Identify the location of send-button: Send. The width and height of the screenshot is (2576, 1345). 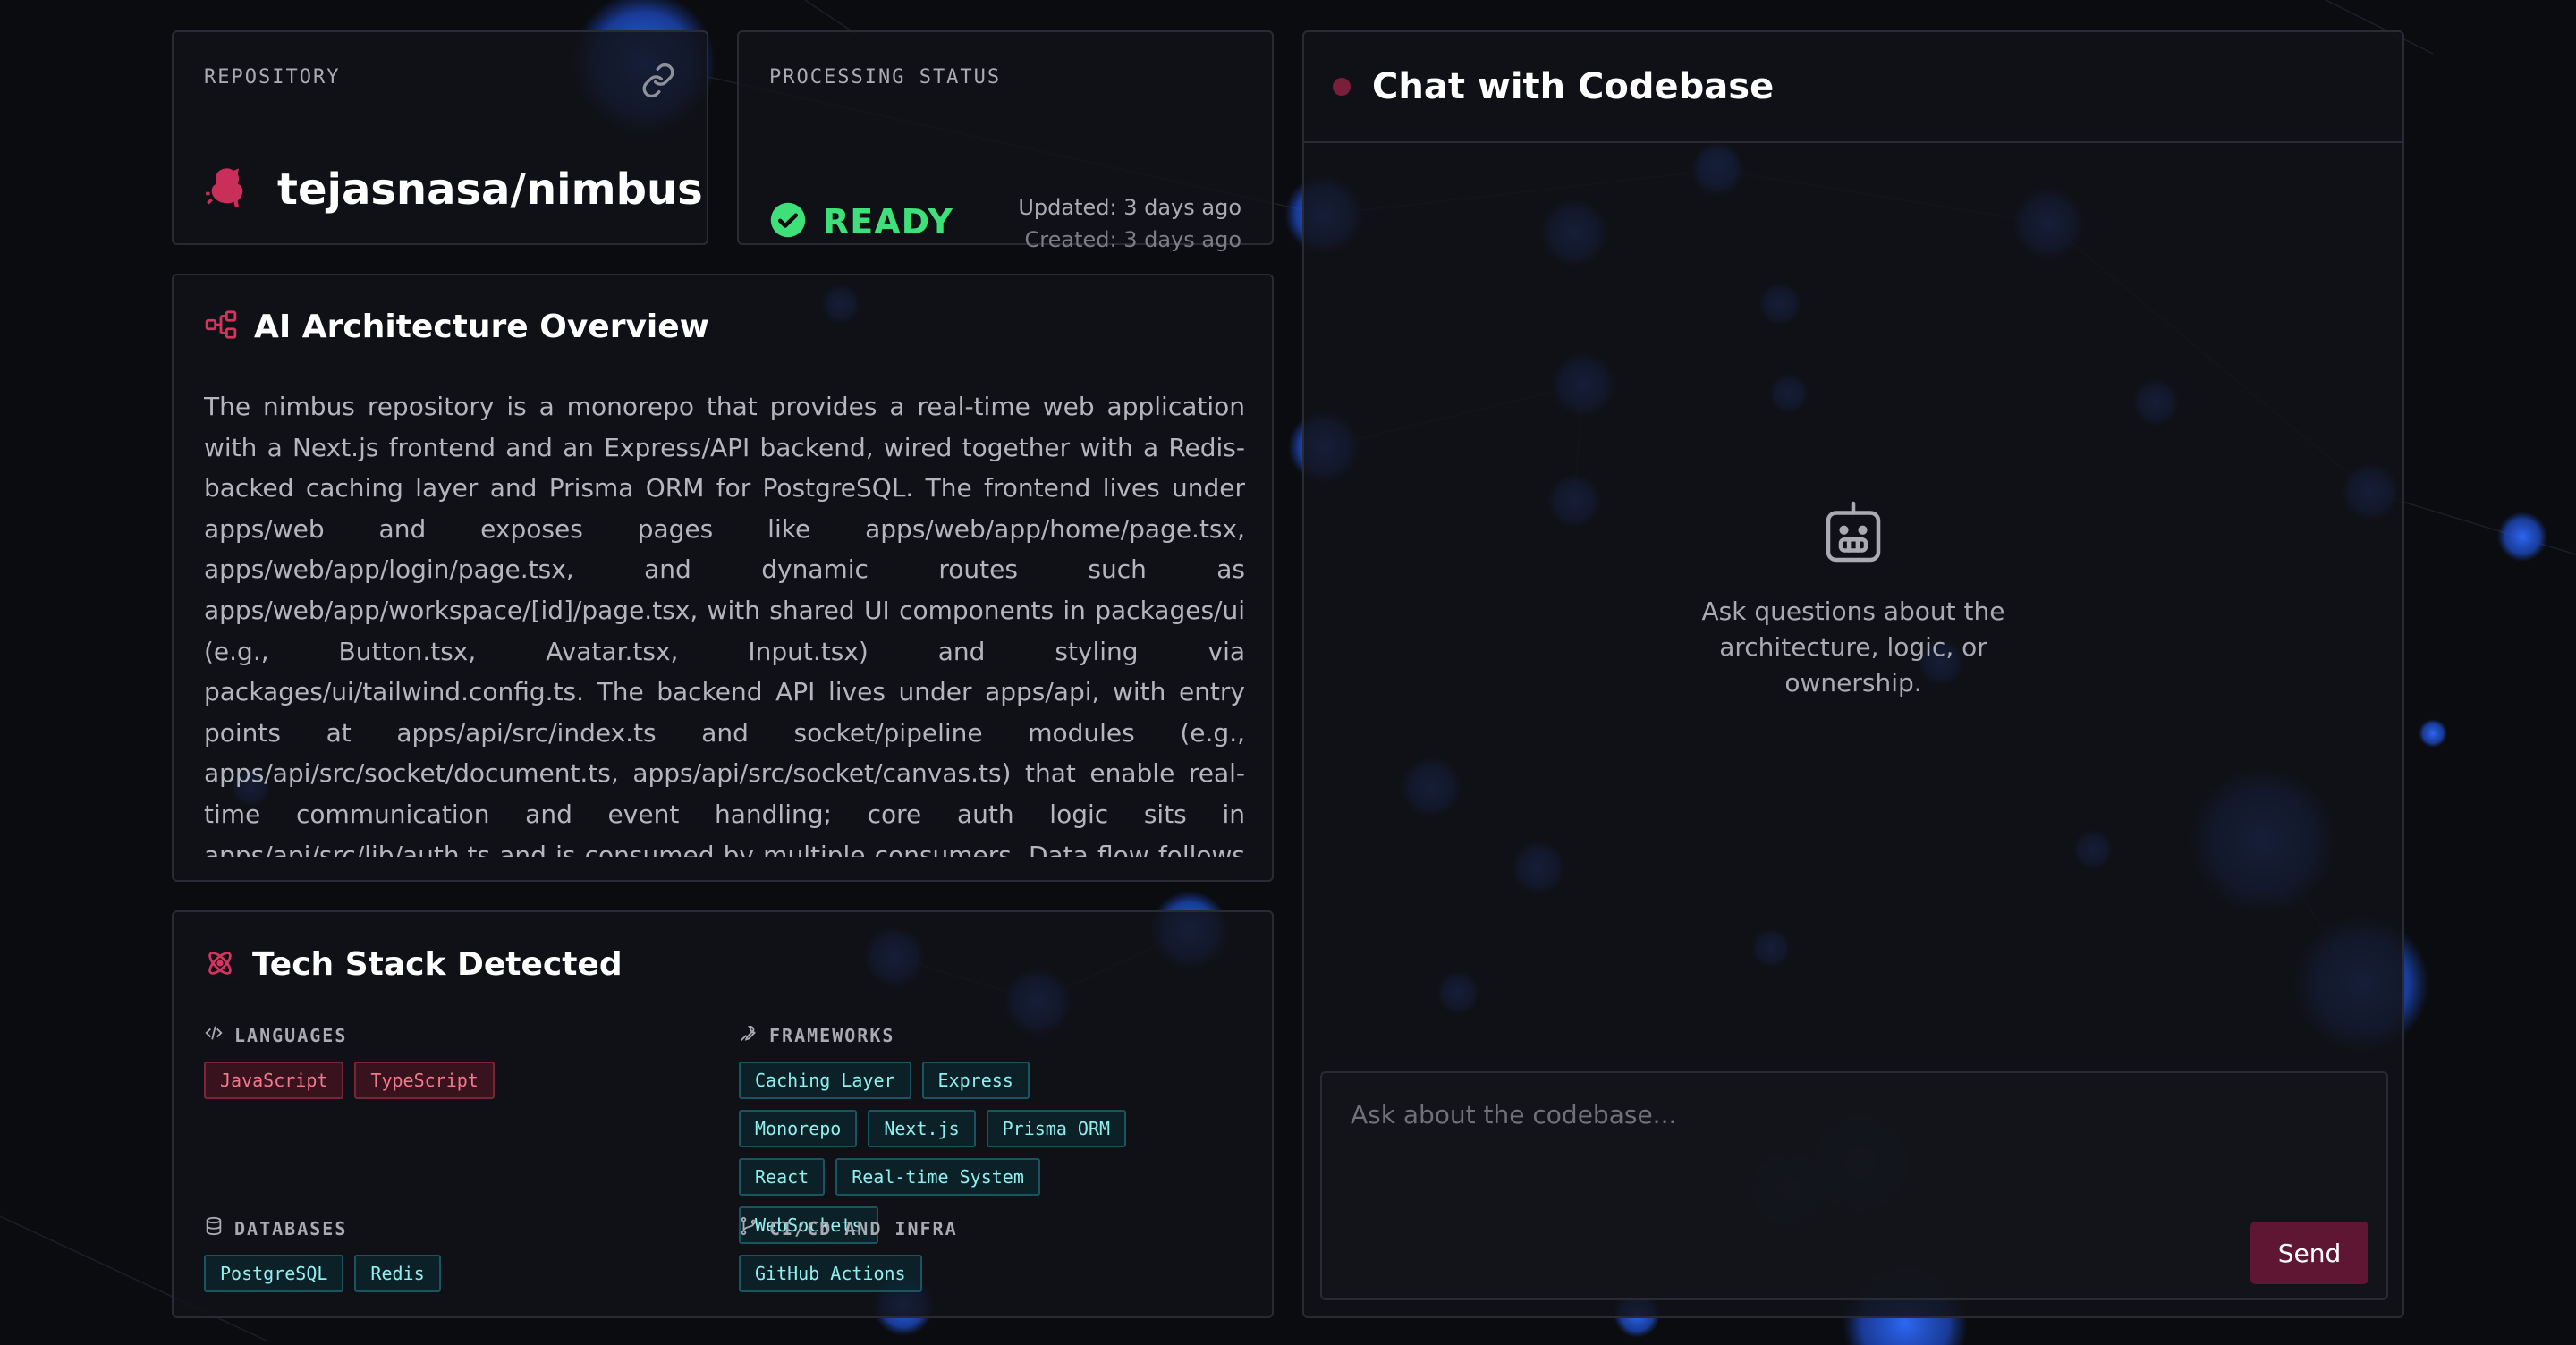
(2309, 1253).